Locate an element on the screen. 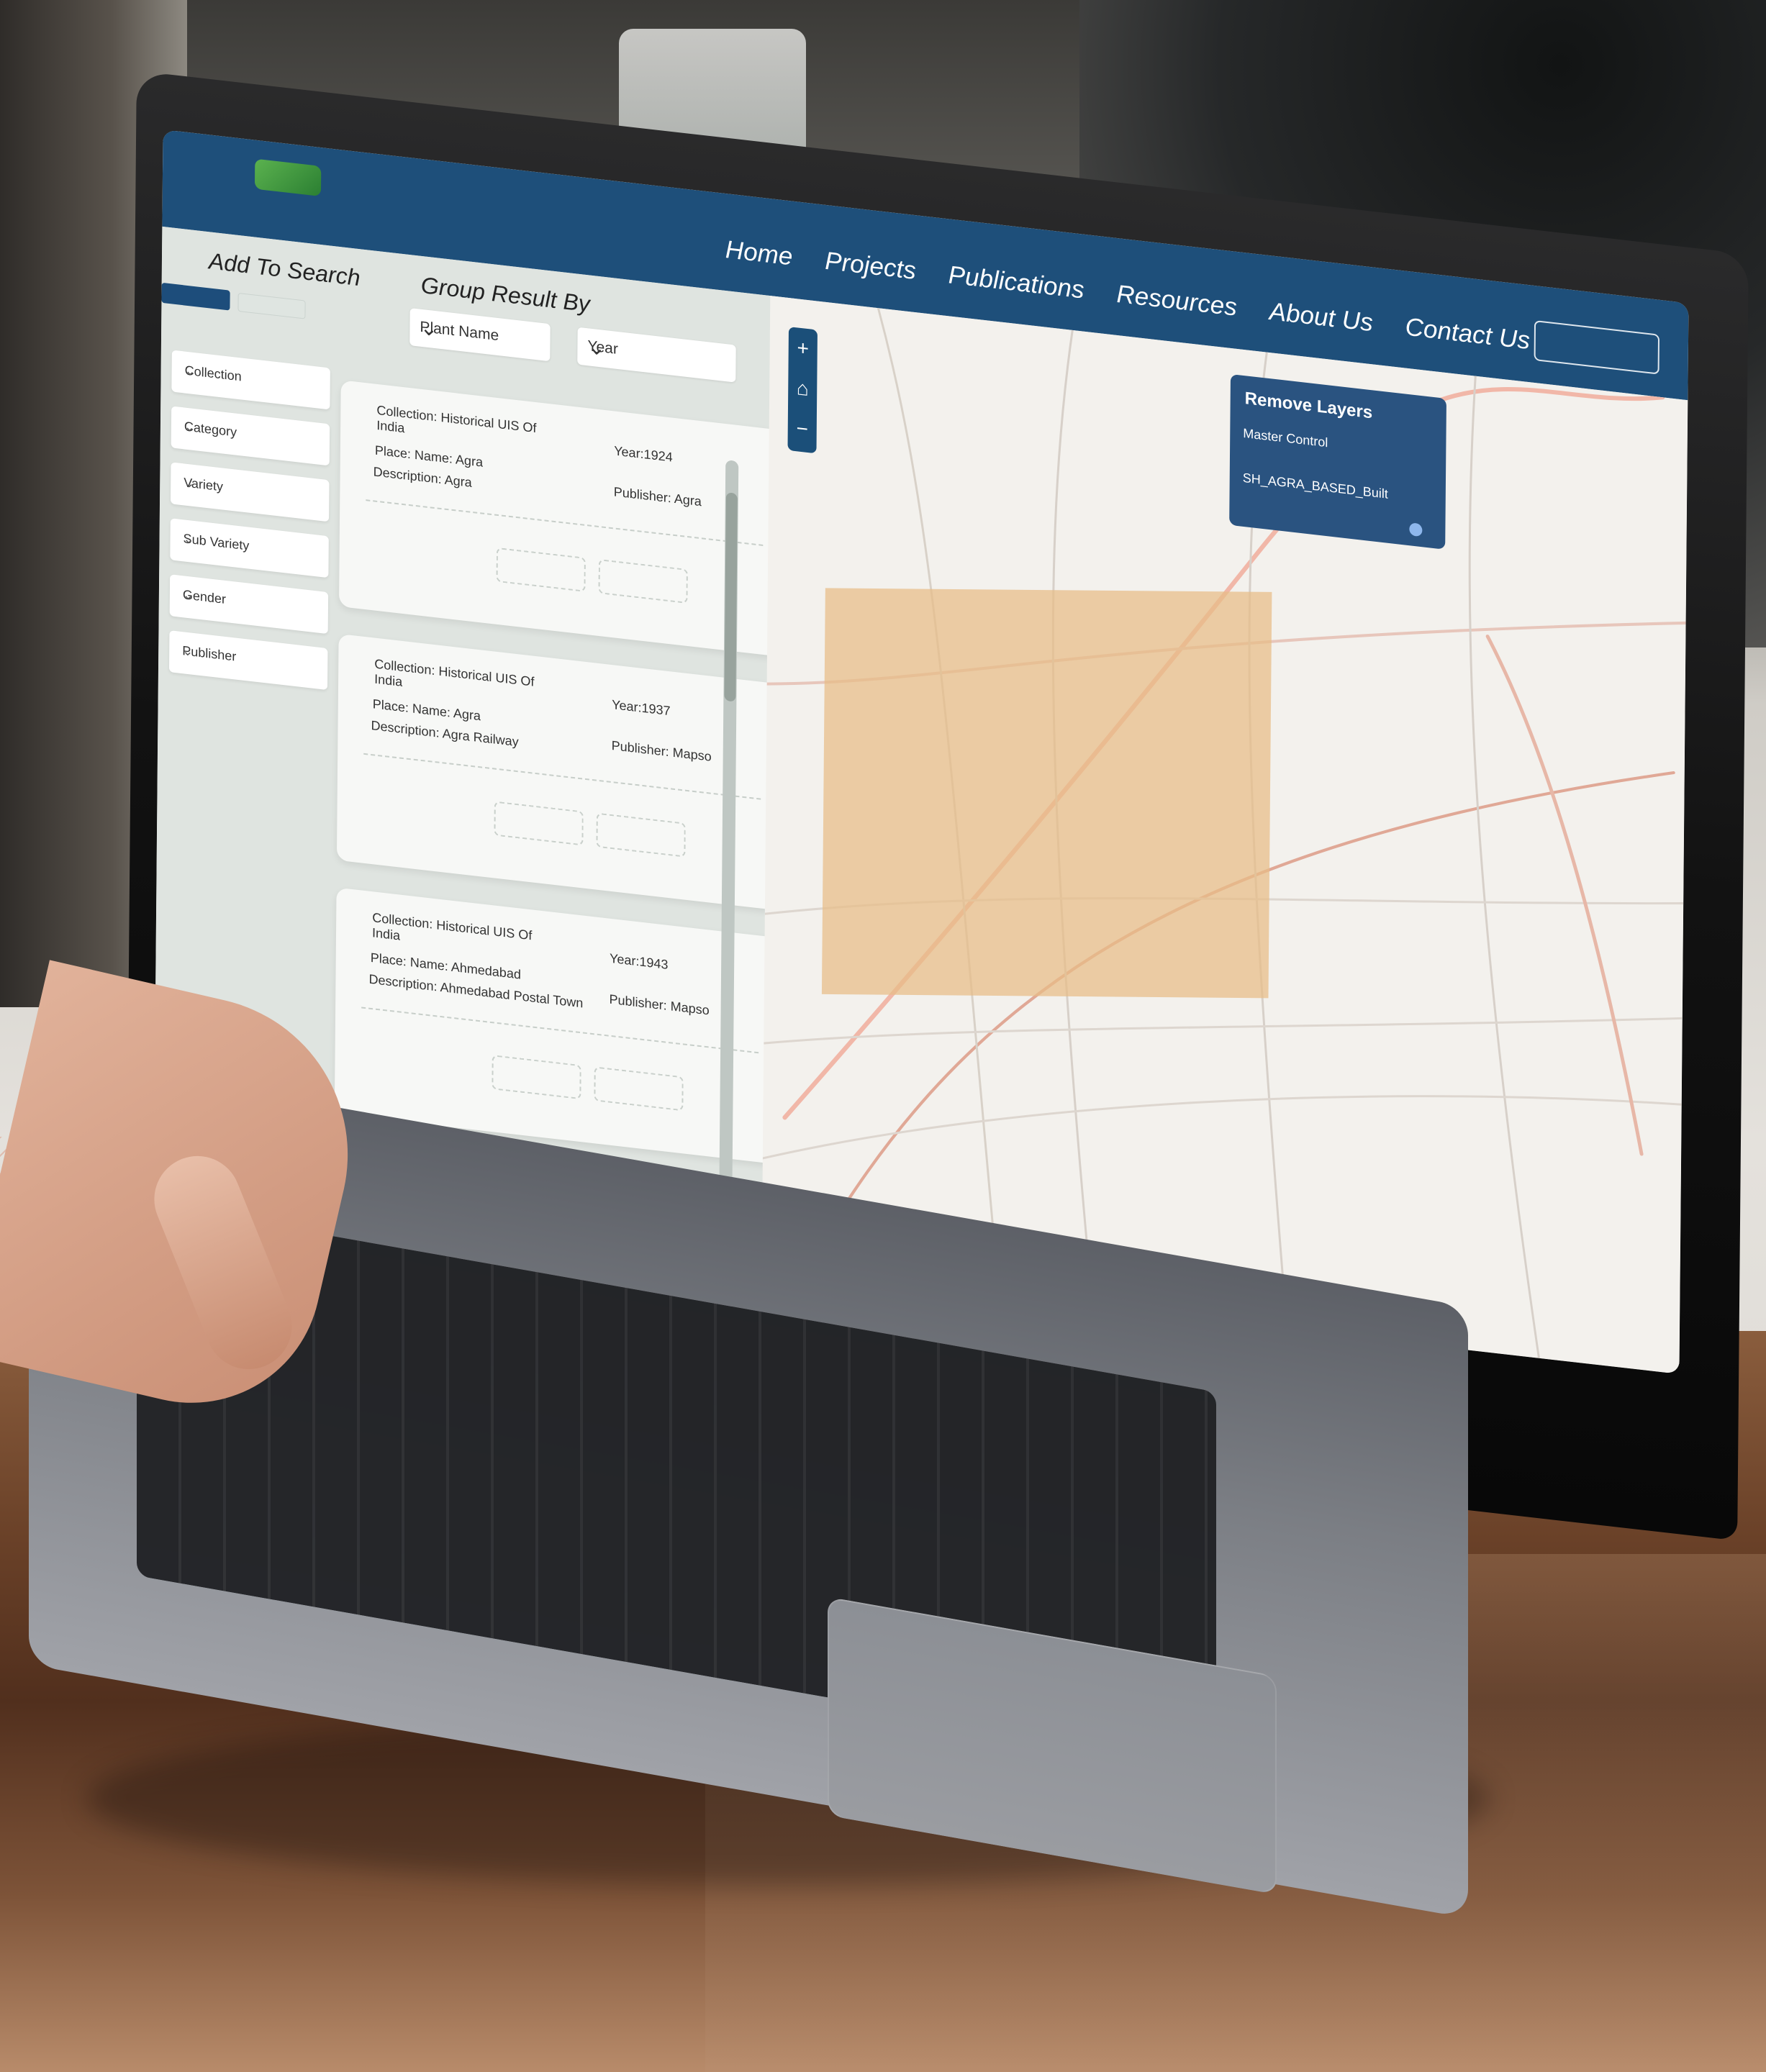 The width and height of the screenshot is (1766, 2072). logo-map-icon is located at coordinates (288, 177).